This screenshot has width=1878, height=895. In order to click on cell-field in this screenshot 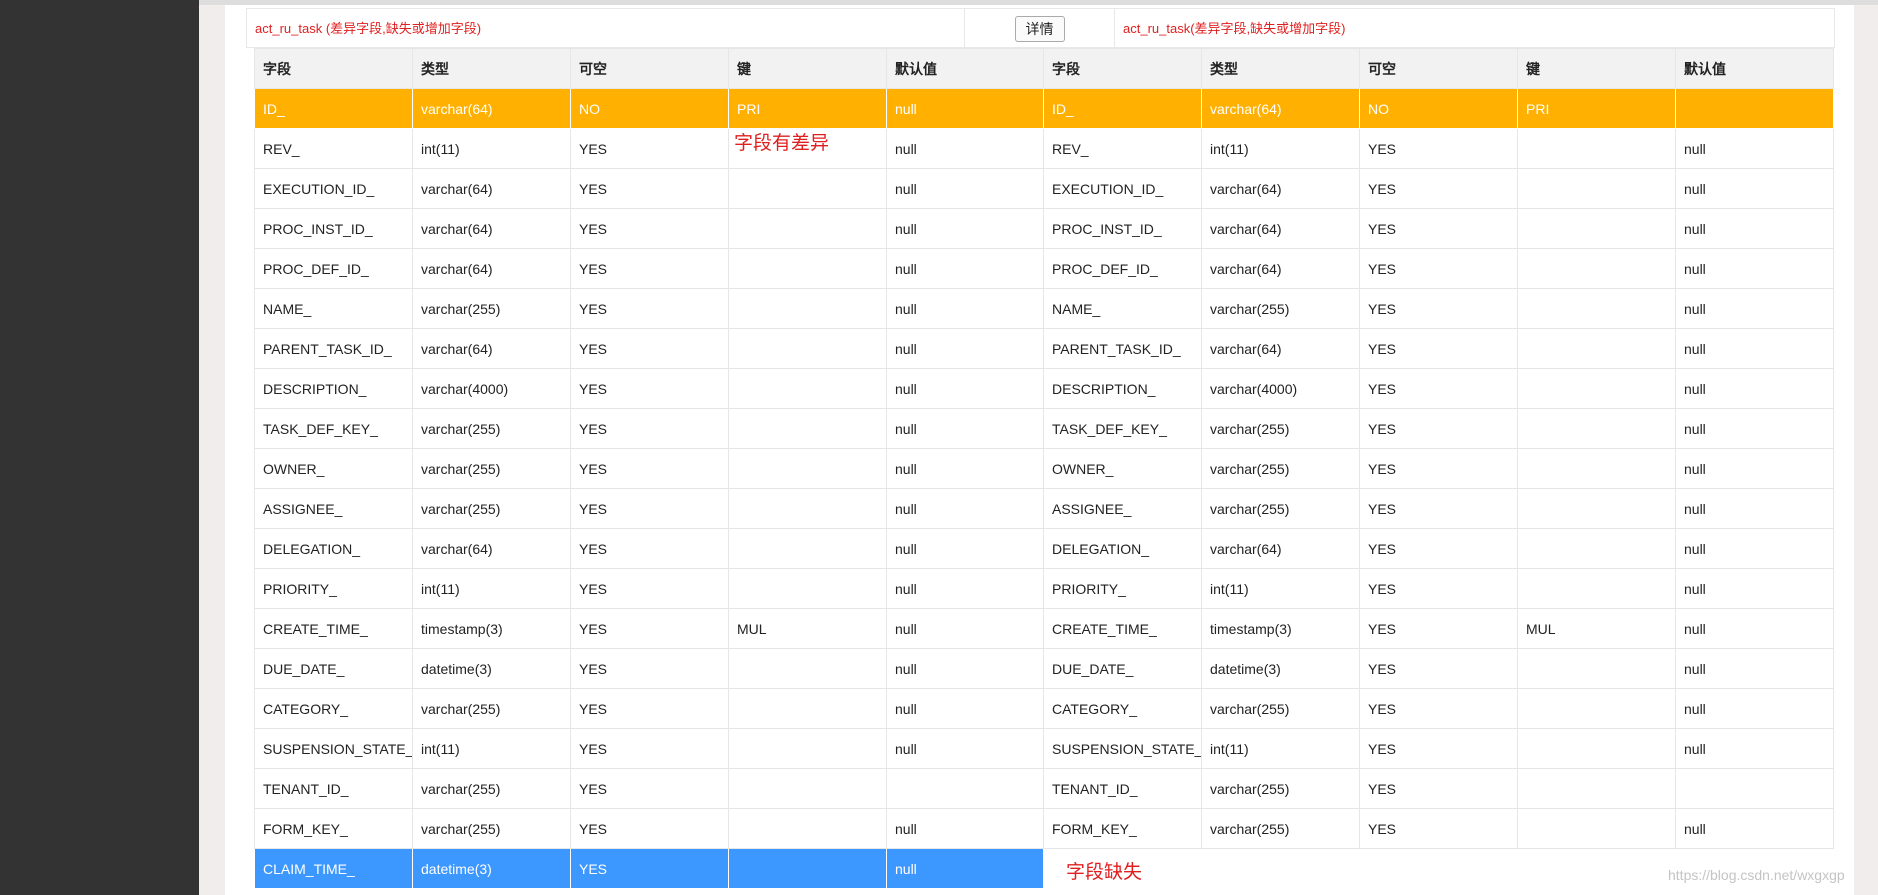, I will do `click(1122, 868)`.